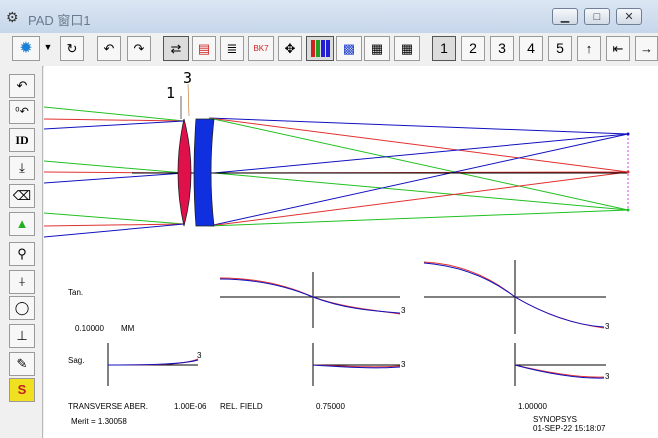 The width and height of the screenshot is (658, 438). I want to click on vendor-label: SYNOPSYS, so click(555, 419).